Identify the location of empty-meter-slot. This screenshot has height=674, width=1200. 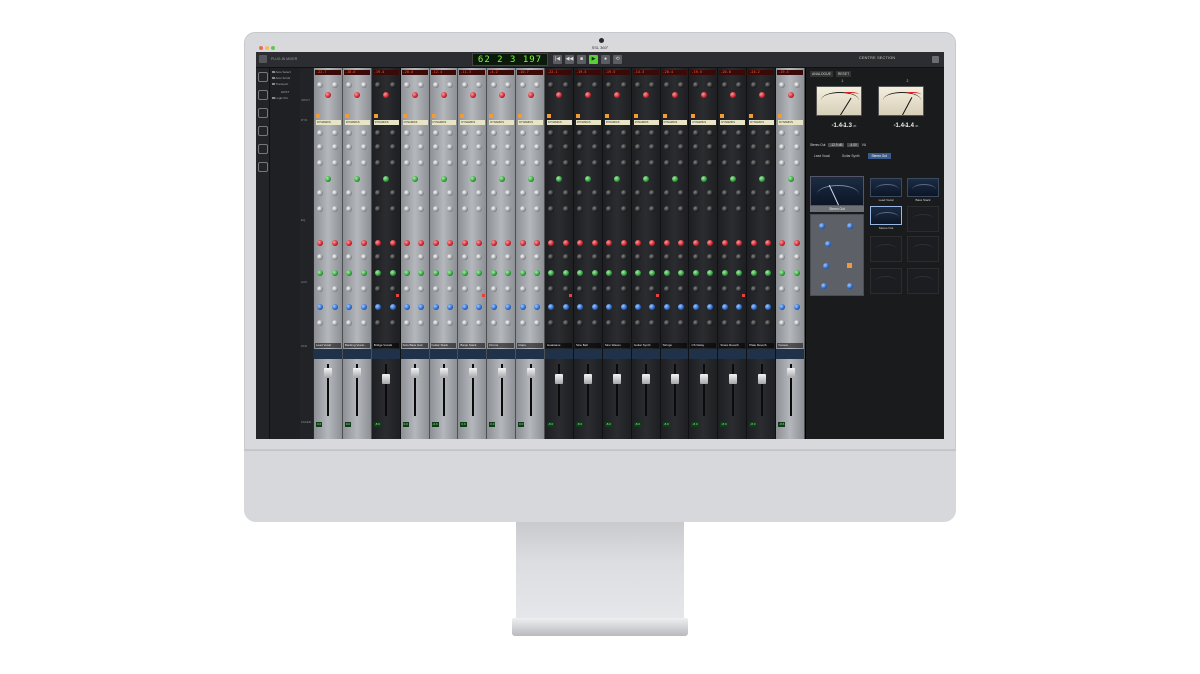
(886, 281).